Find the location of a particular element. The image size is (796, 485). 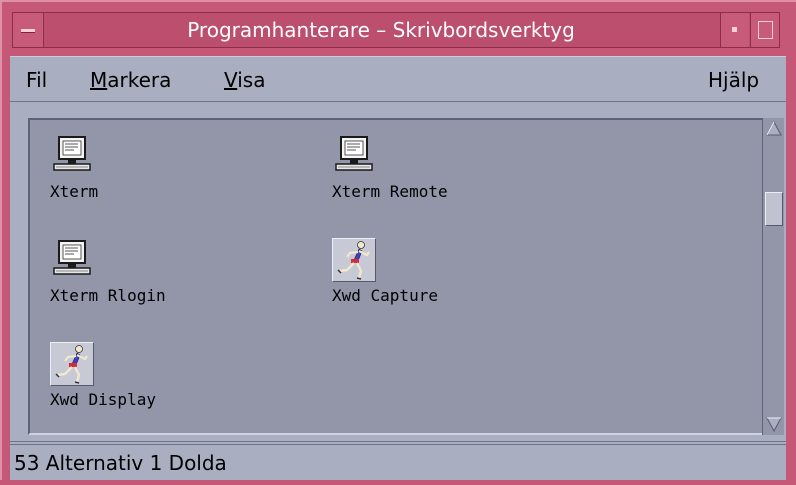

minimize-button is located at coordinates (734, 30).